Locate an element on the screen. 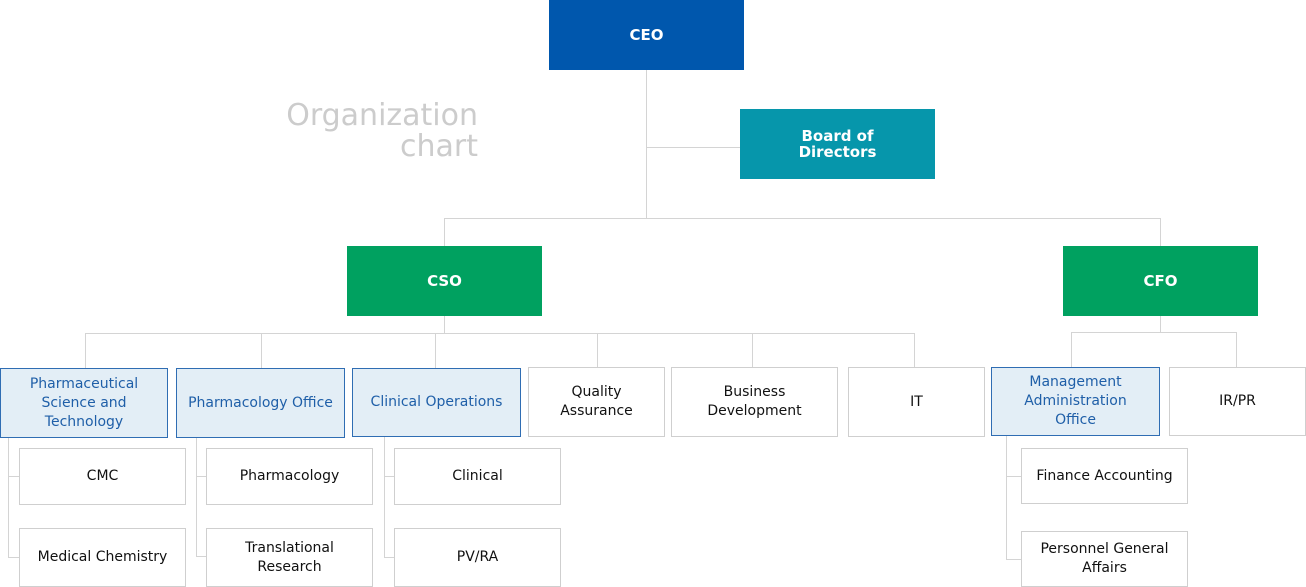  node-ceo-label: CEO is located at coordinates (646, 35).